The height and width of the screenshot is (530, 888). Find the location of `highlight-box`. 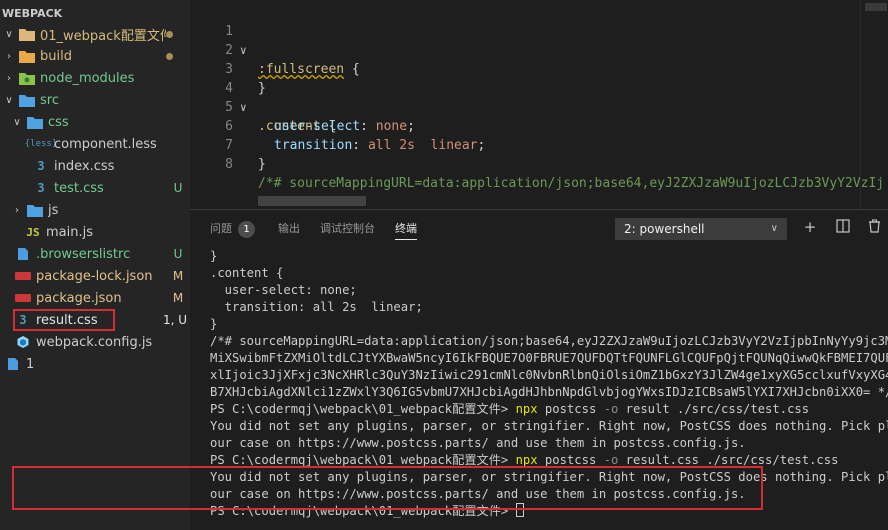

highlight-box is located at coordinates (64, 320).